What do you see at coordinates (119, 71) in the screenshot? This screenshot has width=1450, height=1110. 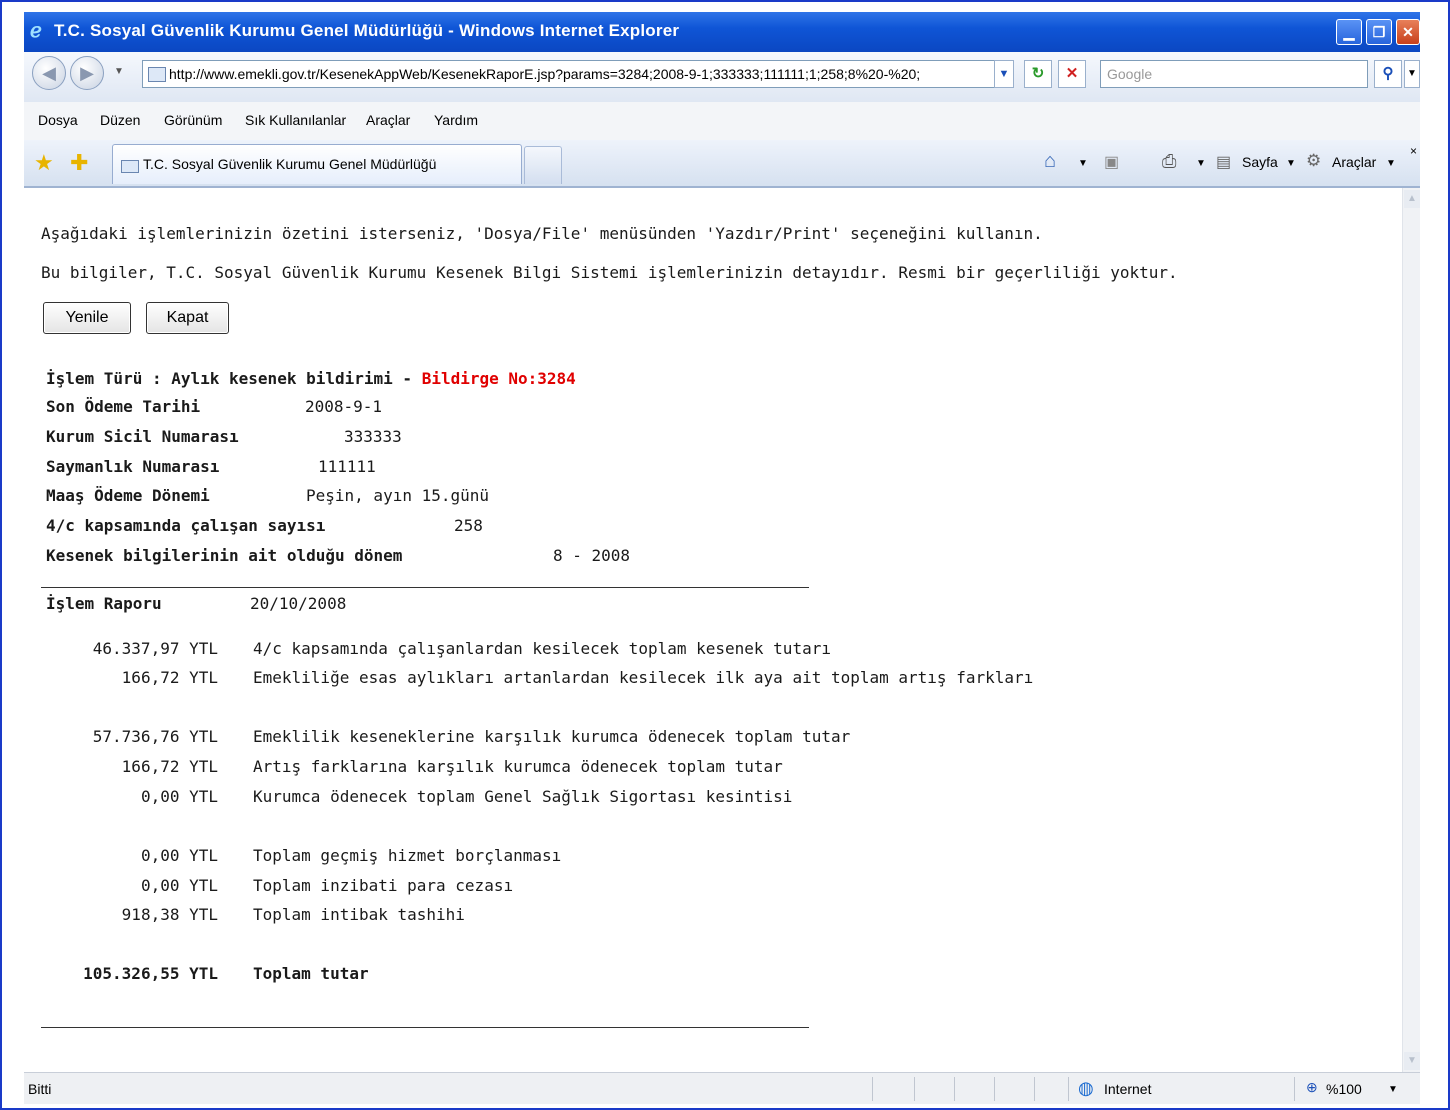 I see `history-dropdown-icon: ▼` at bounding box center [119, 71].